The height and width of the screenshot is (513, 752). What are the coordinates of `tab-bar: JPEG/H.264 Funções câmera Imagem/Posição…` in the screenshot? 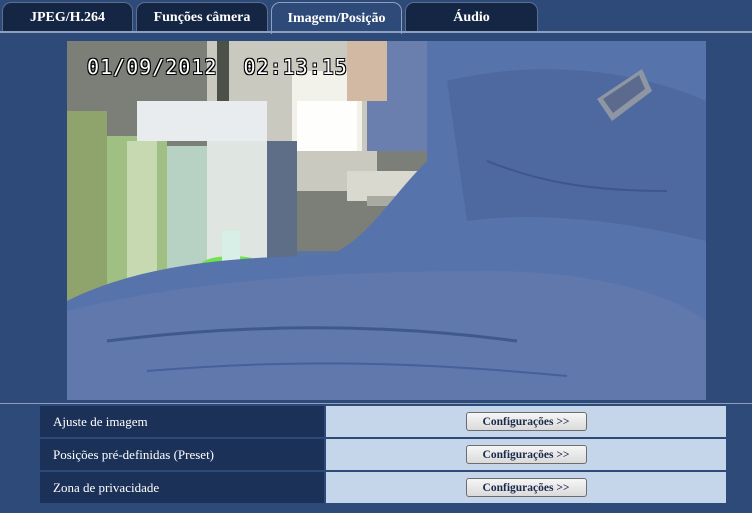 It's located at (376, 17).